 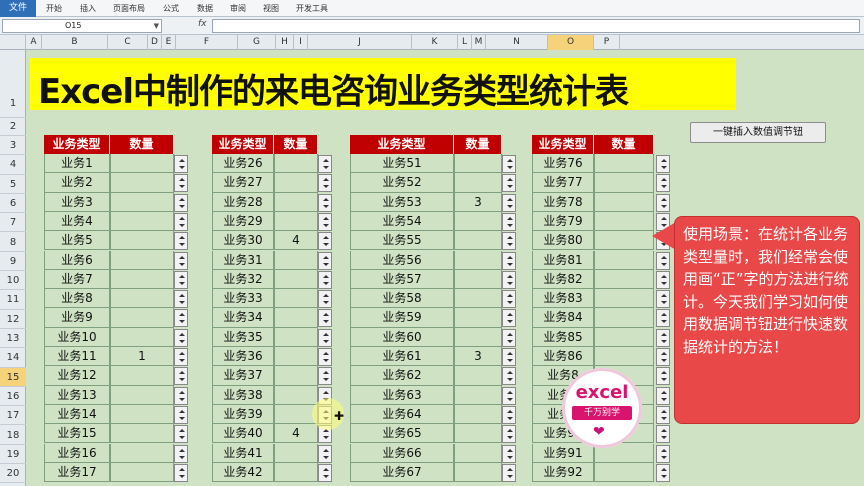 I want to click on cell-business-type: 业务52, so click(x=402, y=183).